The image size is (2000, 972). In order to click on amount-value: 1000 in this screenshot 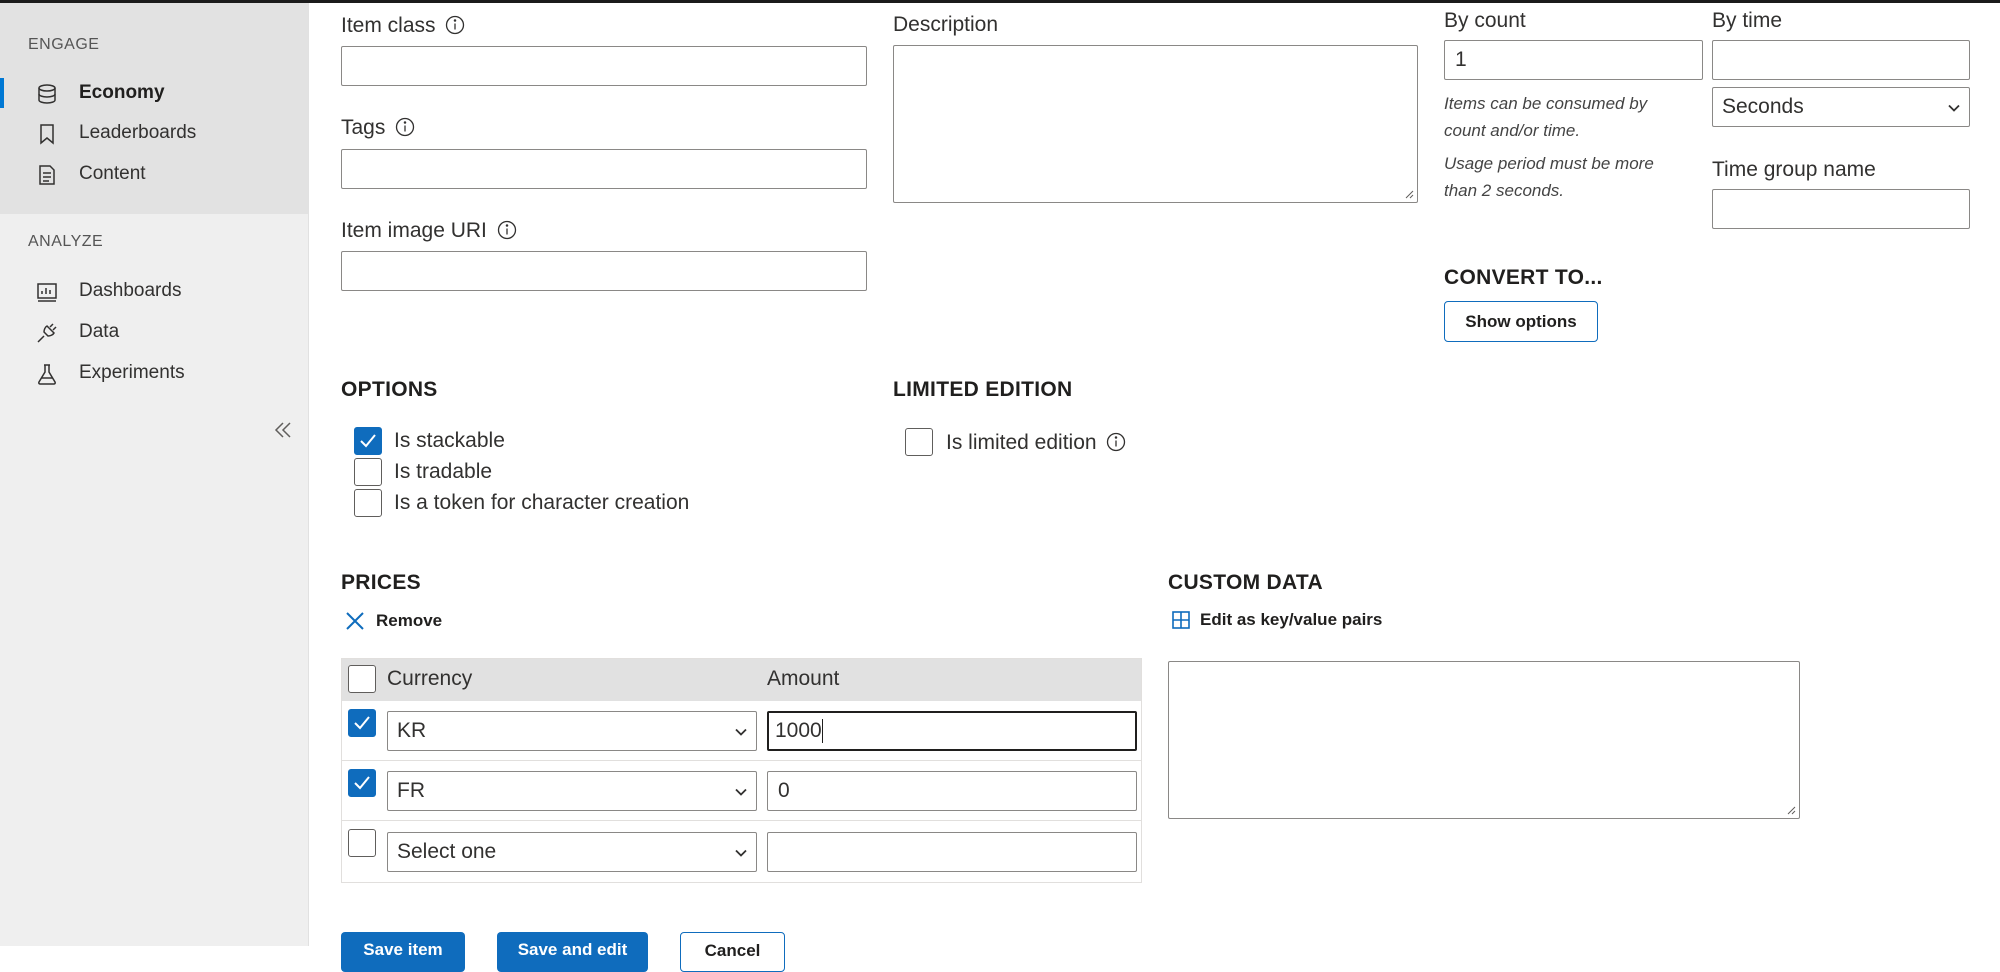, I will do `click(798, 730)`.